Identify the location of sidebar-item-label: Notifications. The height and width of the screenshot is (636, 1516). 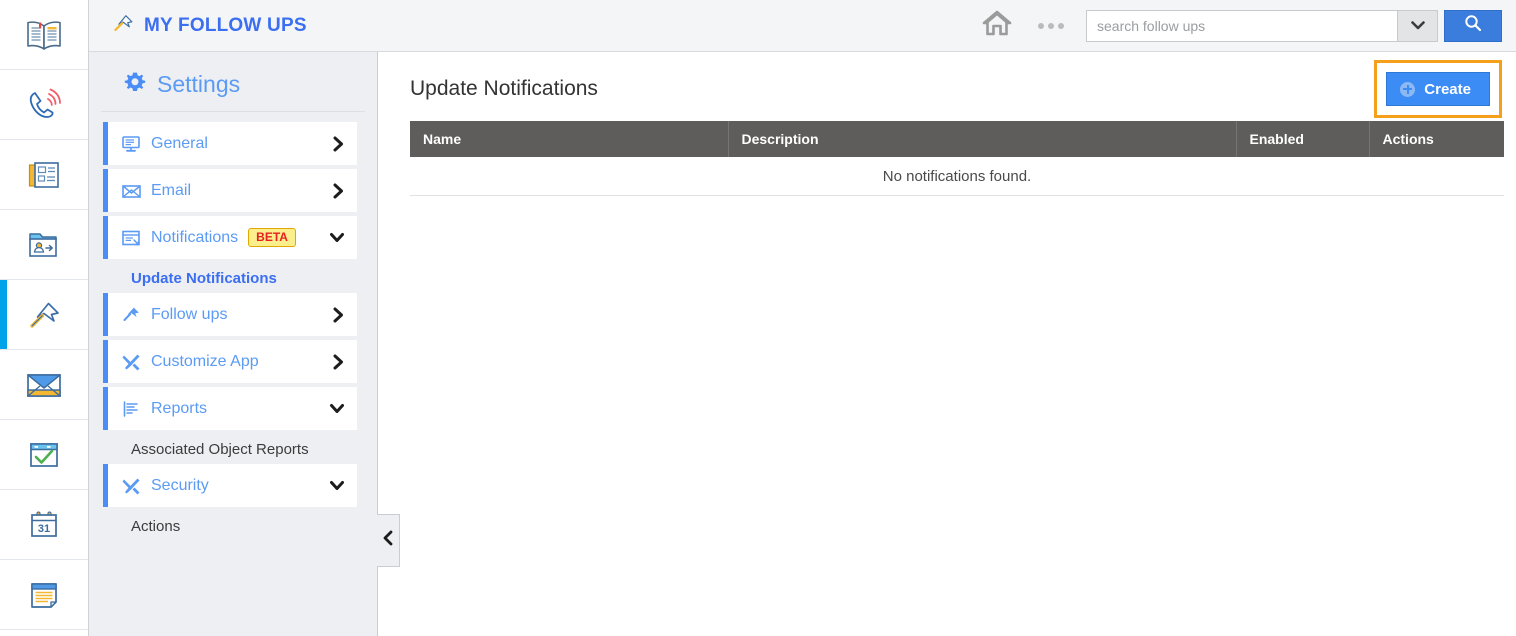
(195, 237).